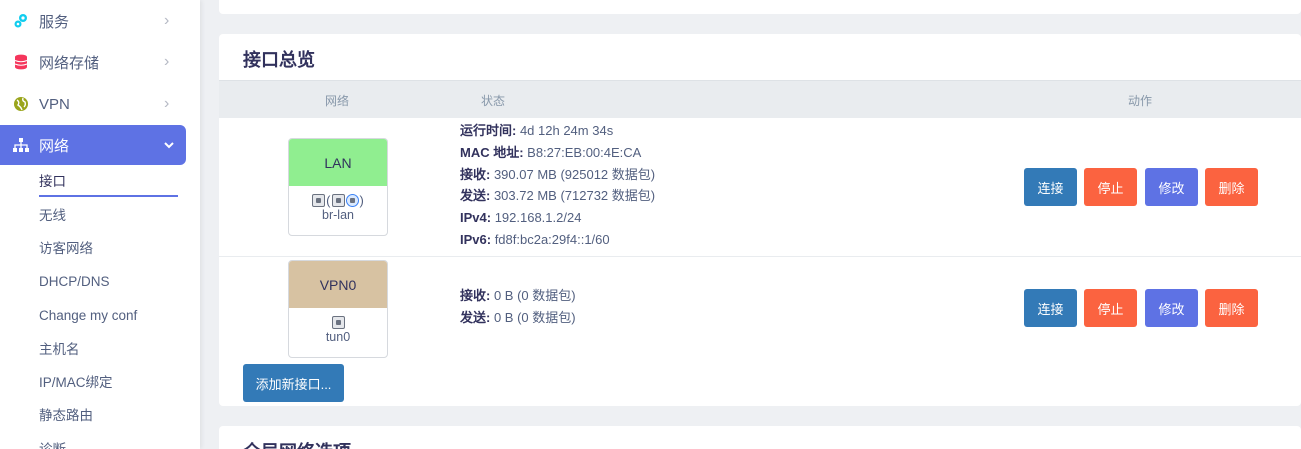  Describe the element at coordinates (338, 284) in the screenshot. I see `interface-name: VPN0` at that location.